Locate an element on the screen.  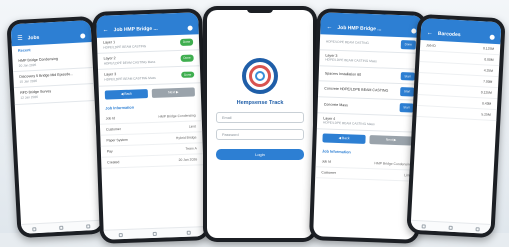
done-button: Done is located at coordinates (408, 45).